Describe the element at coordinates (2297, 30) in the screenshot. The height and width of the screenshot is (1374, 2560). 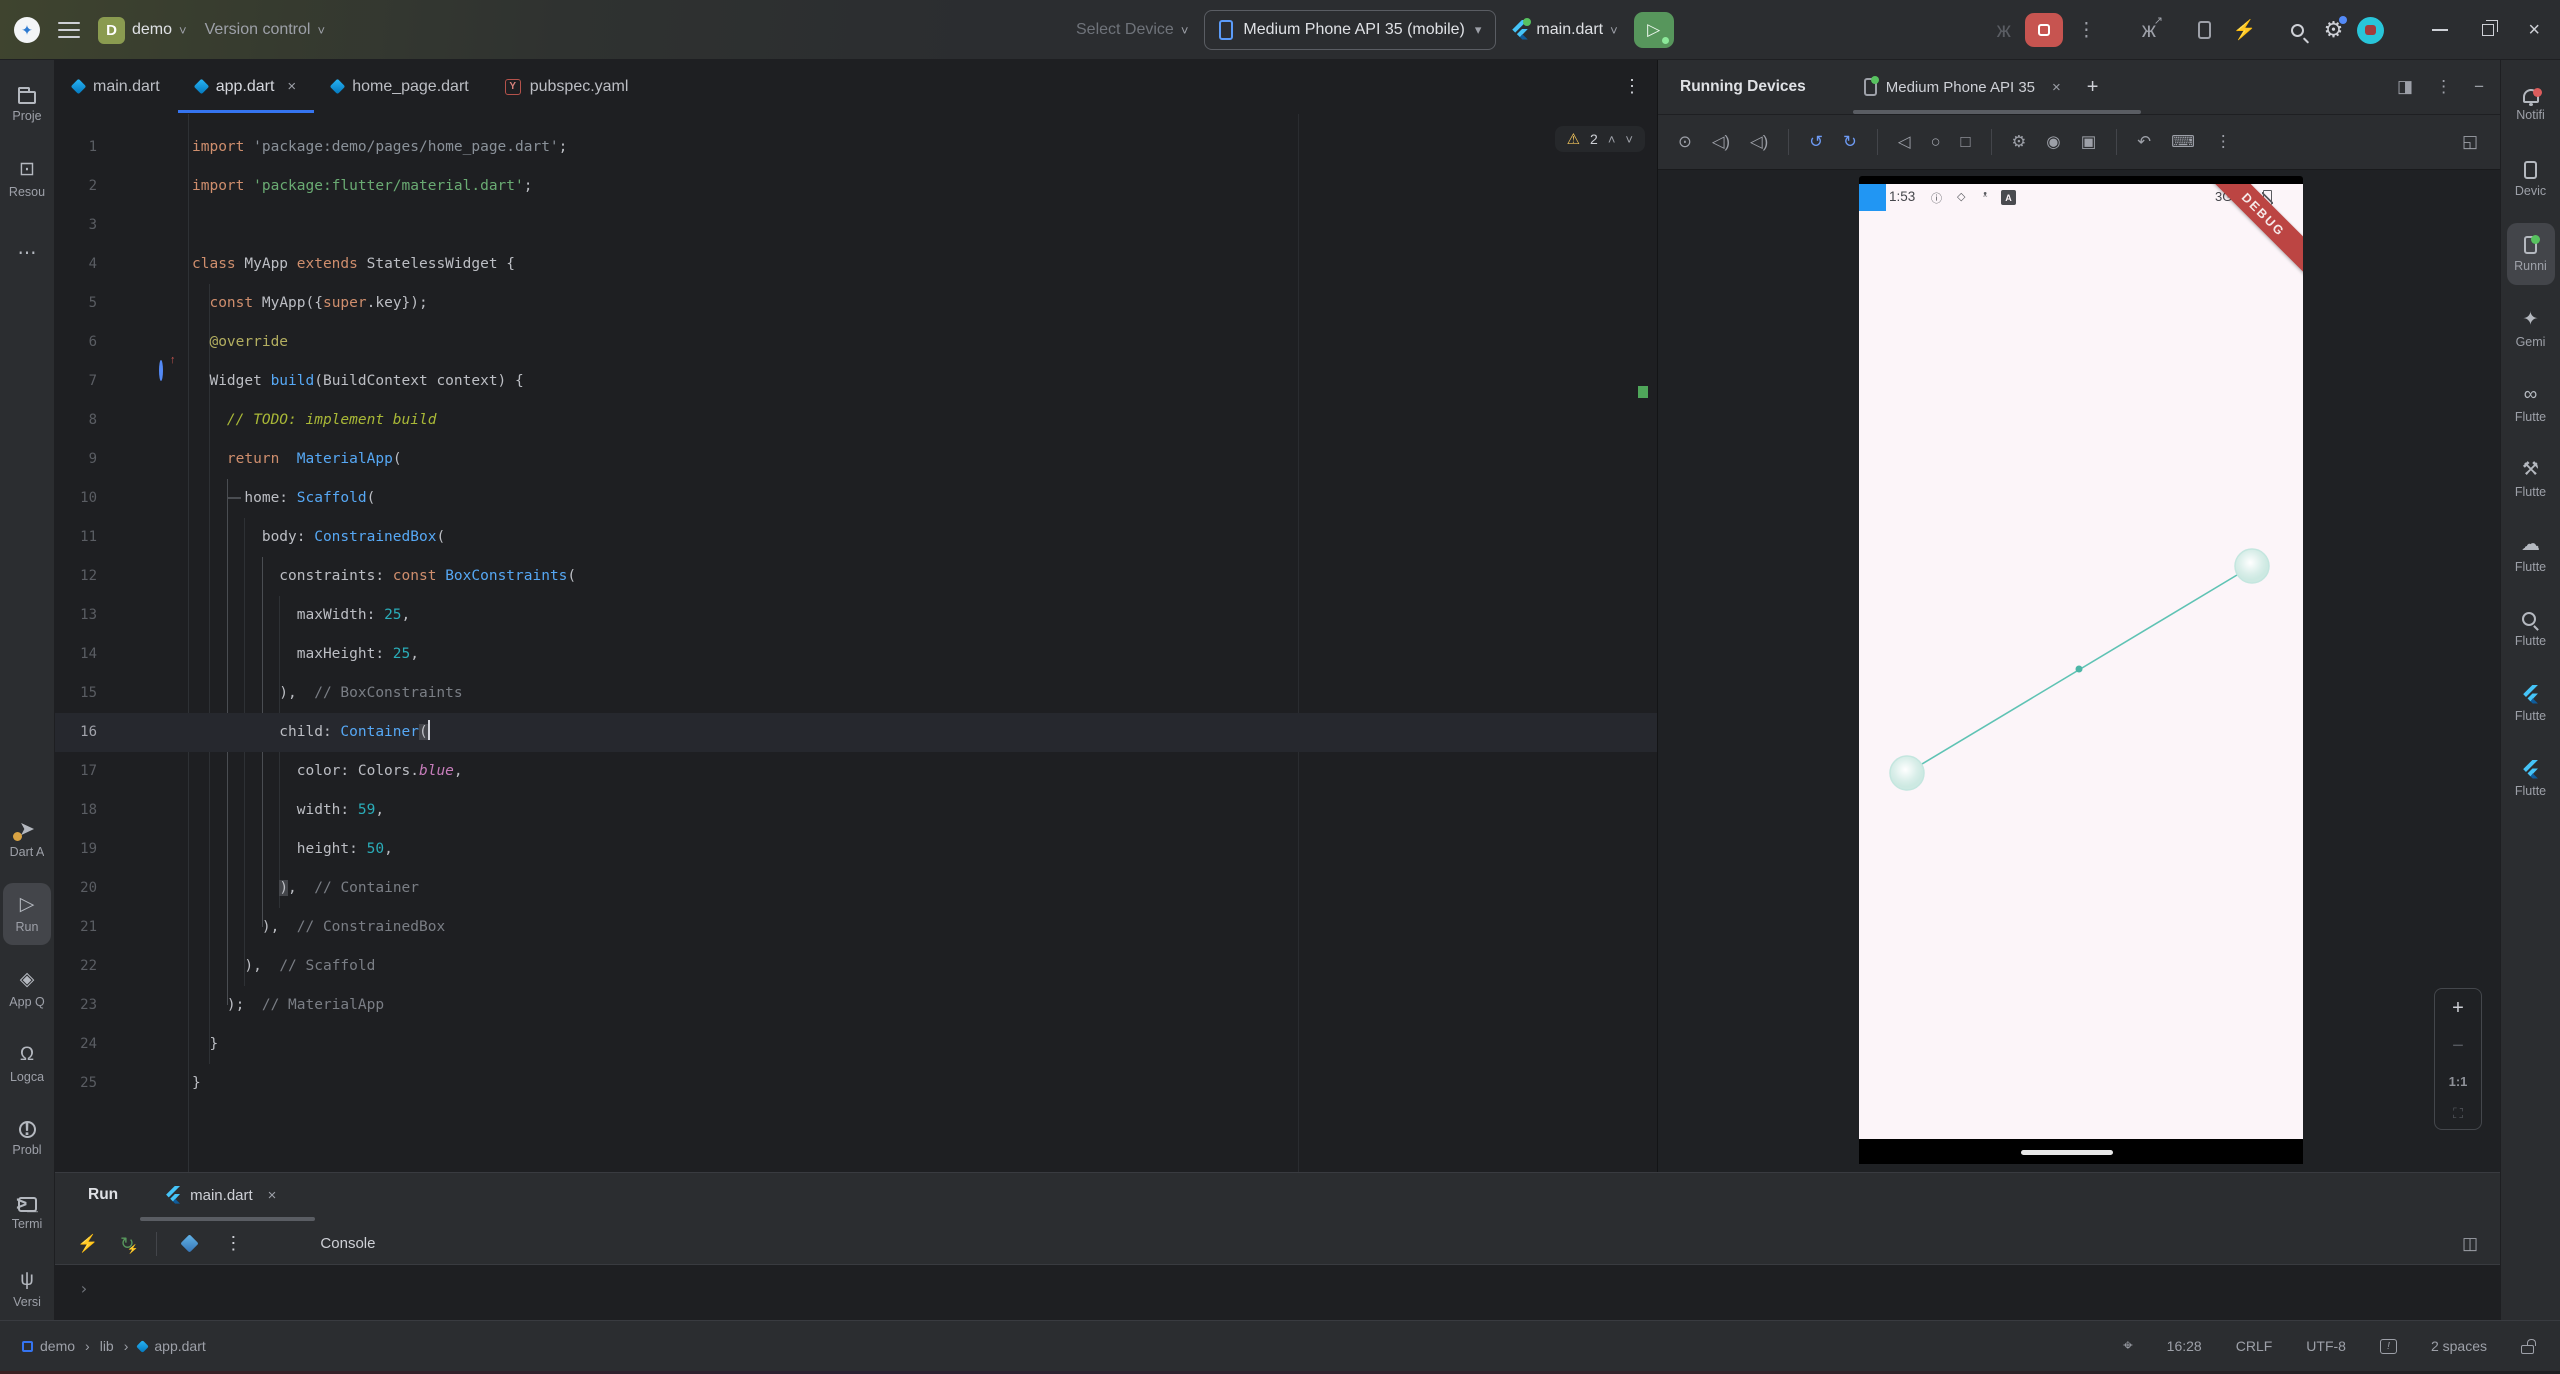
I see `search-everywhere-icon` at that location.